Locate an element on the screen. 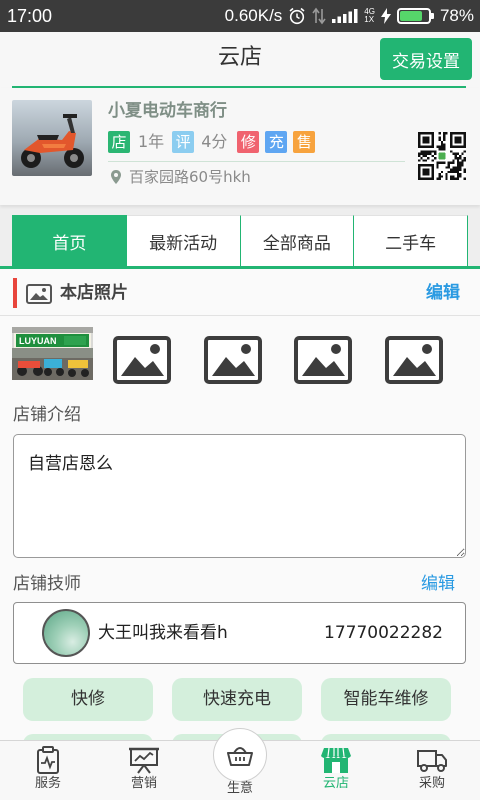  store-avatar-photo is located at coordinates (52, 138).